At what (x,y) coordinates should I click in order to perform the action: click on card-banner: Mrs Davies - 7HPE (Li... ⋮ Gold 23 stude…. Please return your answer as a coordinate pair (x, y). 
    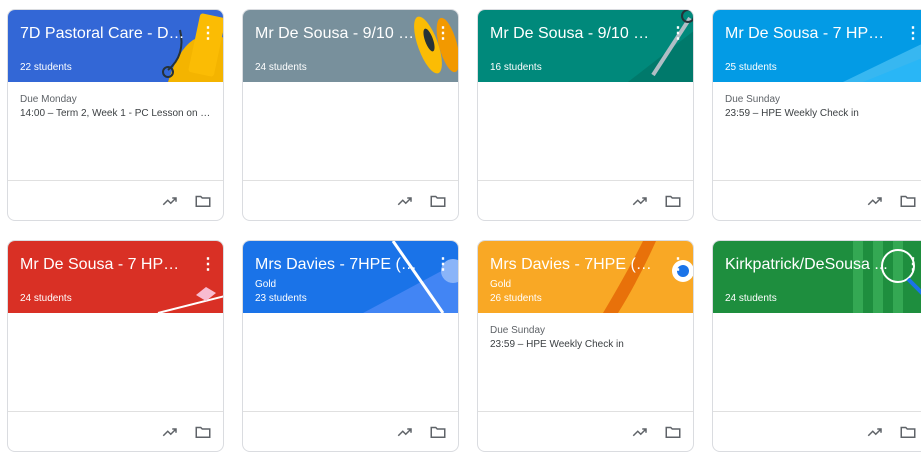
    Looking at the image, I should click on (350, 277).